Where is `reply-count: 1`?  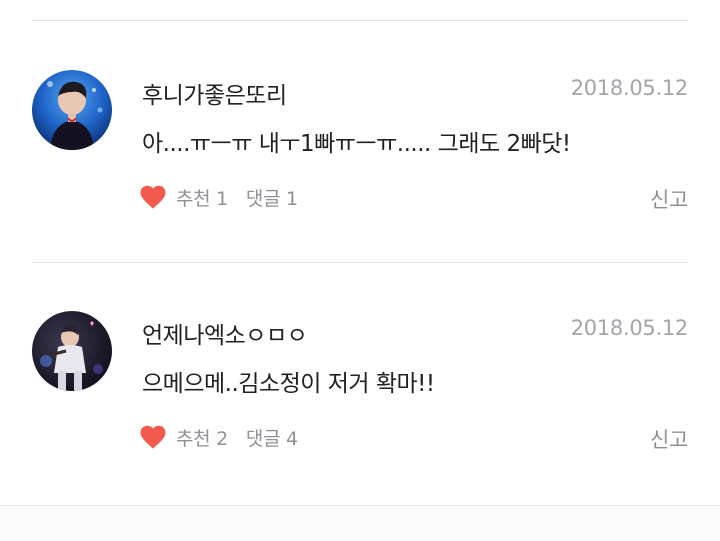
reply-count: 1 is located at coordinates (292, 198).